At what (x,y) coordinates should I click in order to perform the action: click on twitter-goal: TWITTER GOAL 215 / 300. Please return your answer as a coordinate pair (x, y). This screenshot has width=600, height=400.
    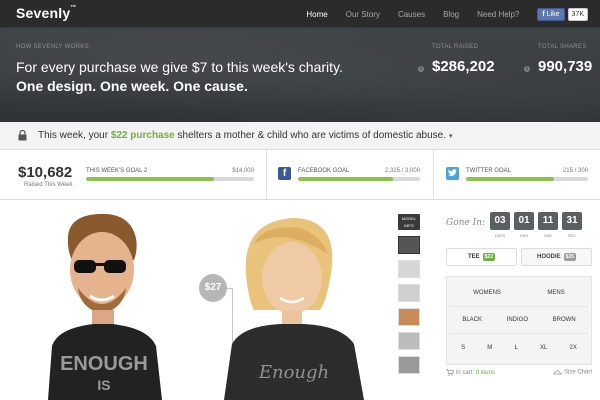
    Looking at the image, I should click on (527, 174).